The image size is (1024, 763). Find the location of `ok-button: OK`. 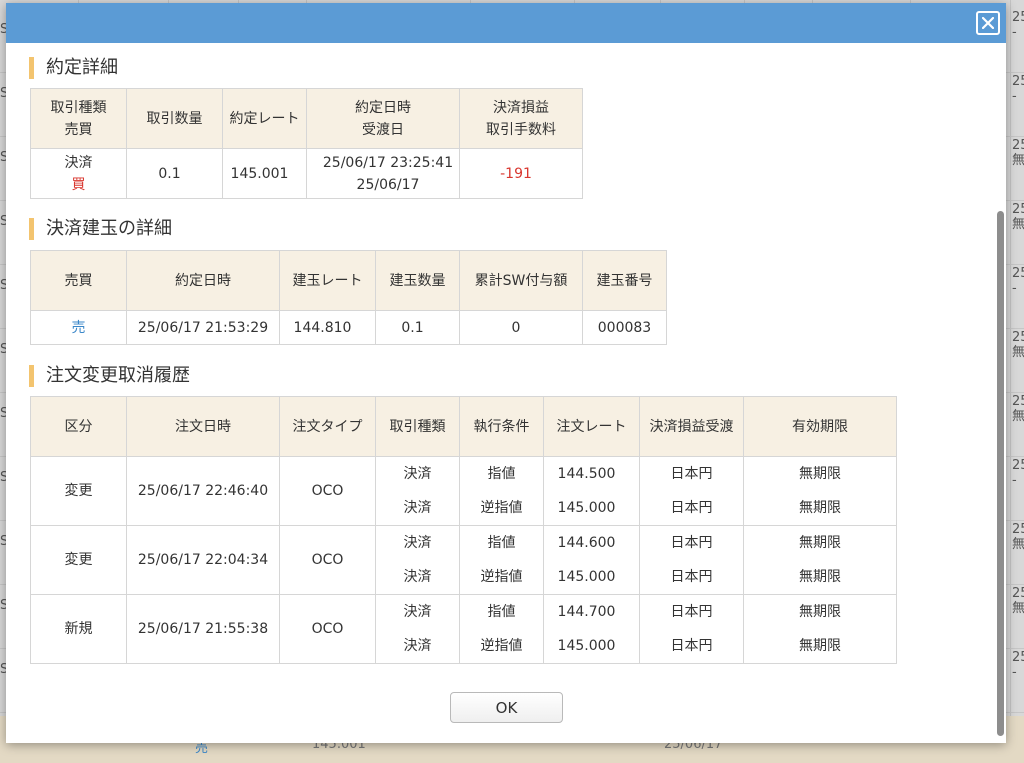

ok-button: OK is located at coordinates (506, 707).